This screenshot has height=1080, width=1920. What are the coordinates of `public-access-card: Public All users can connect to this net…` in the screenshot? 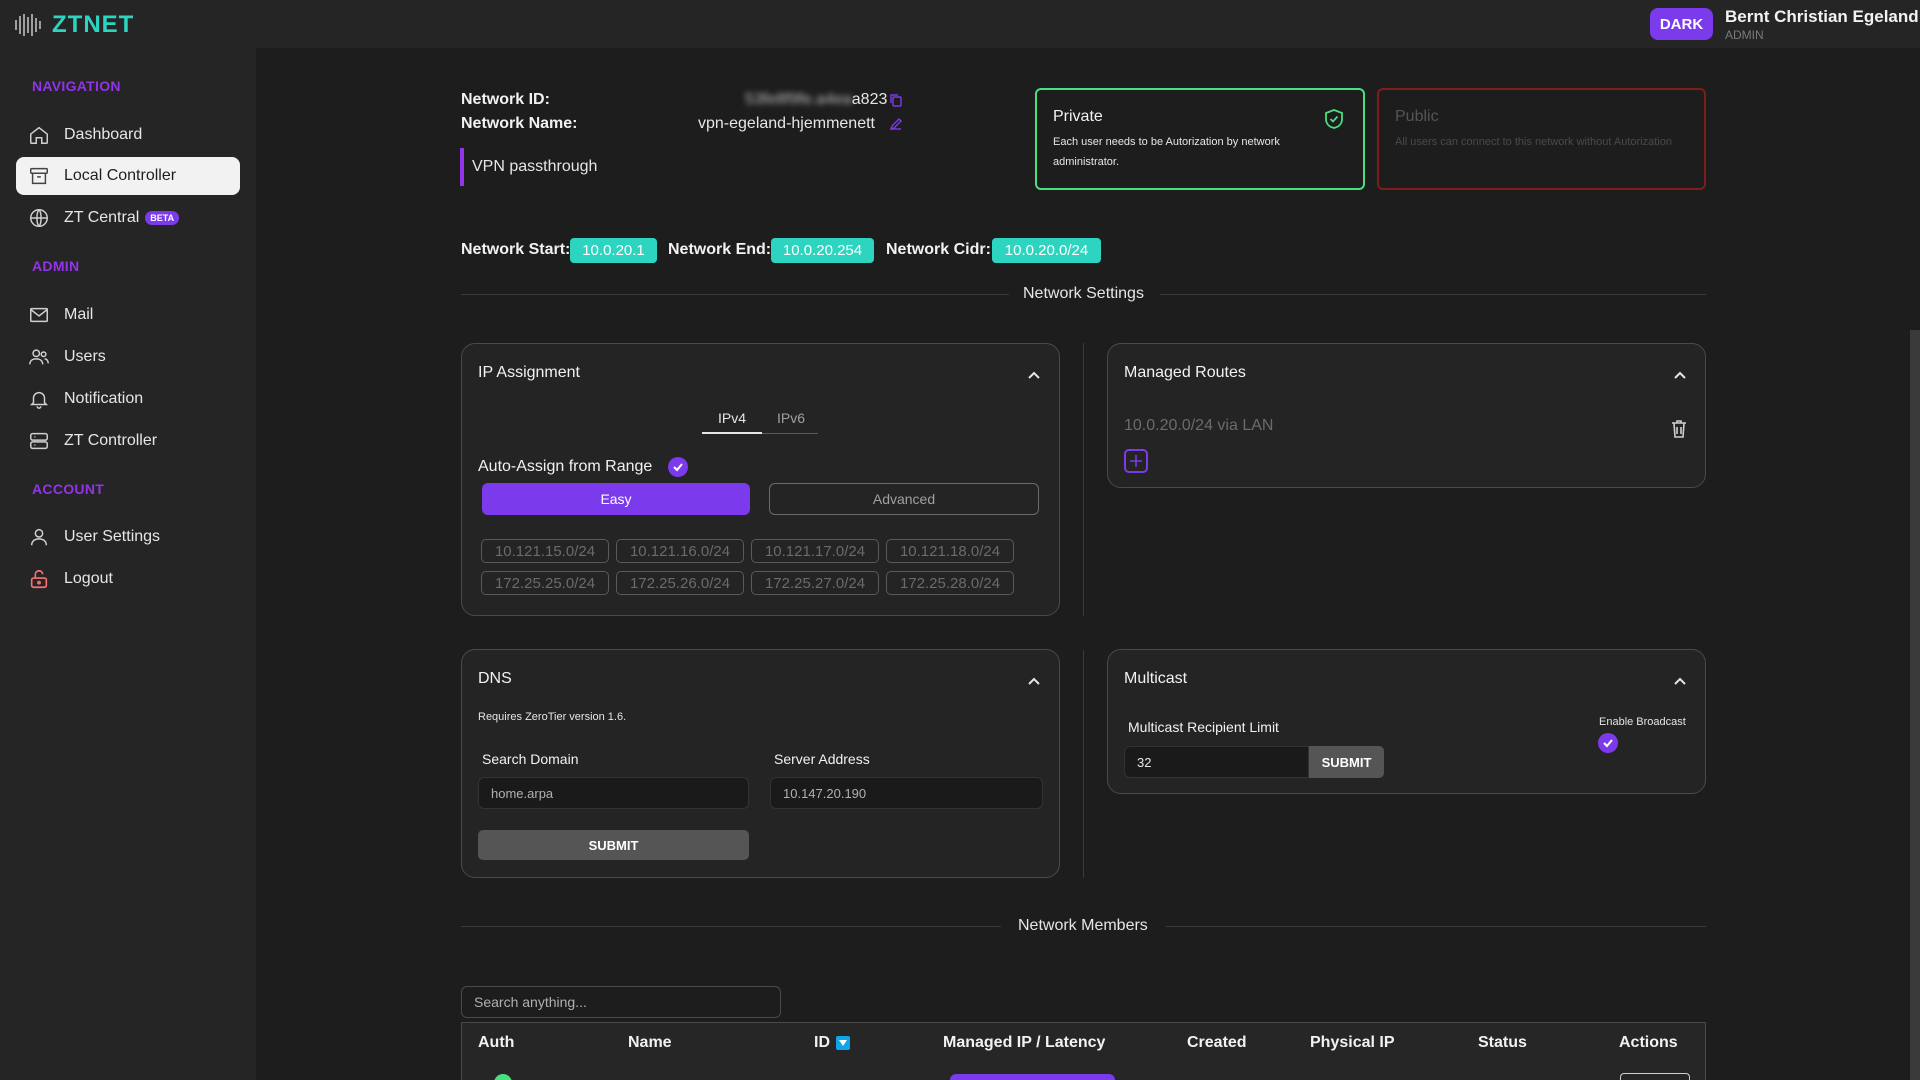 It's located at (1541, 139).